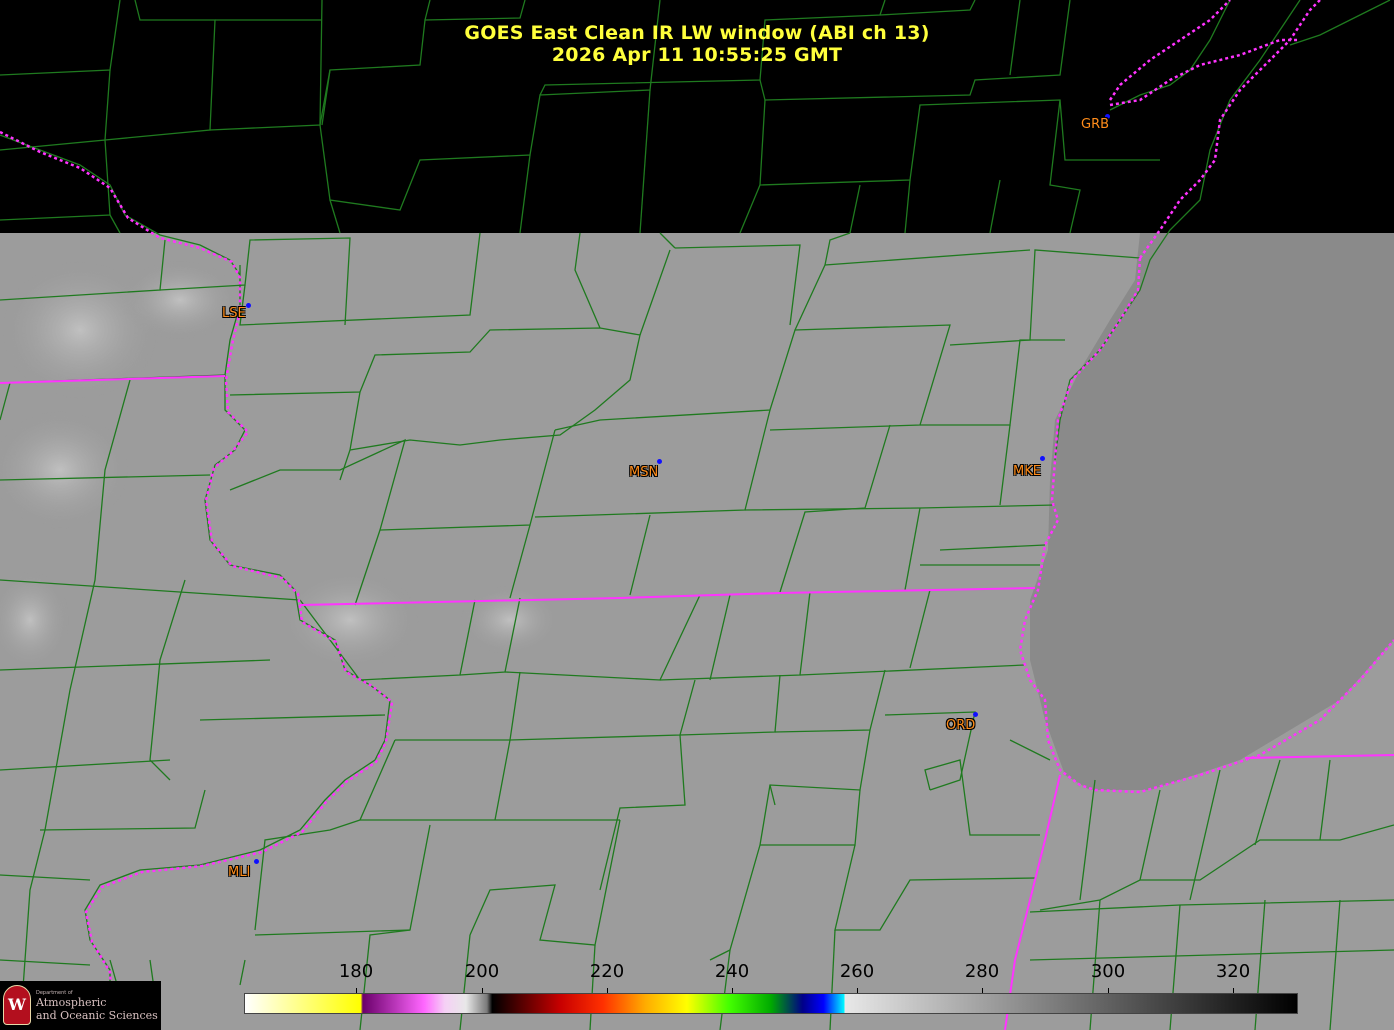  What do you see at coordinates (97, 1015) in the screenshot?
I see `logo-line-2: and Oceanic Sciences` at bounding box center [97, 1015].